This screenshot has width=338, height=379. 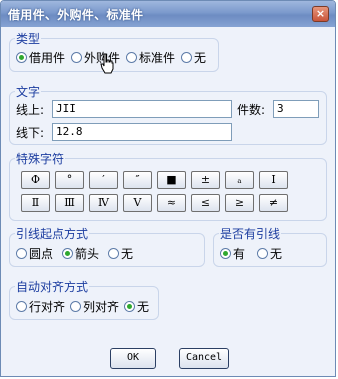 I want to click on auto-align-label: 自动对齐方式, so click(x=52, y=286).